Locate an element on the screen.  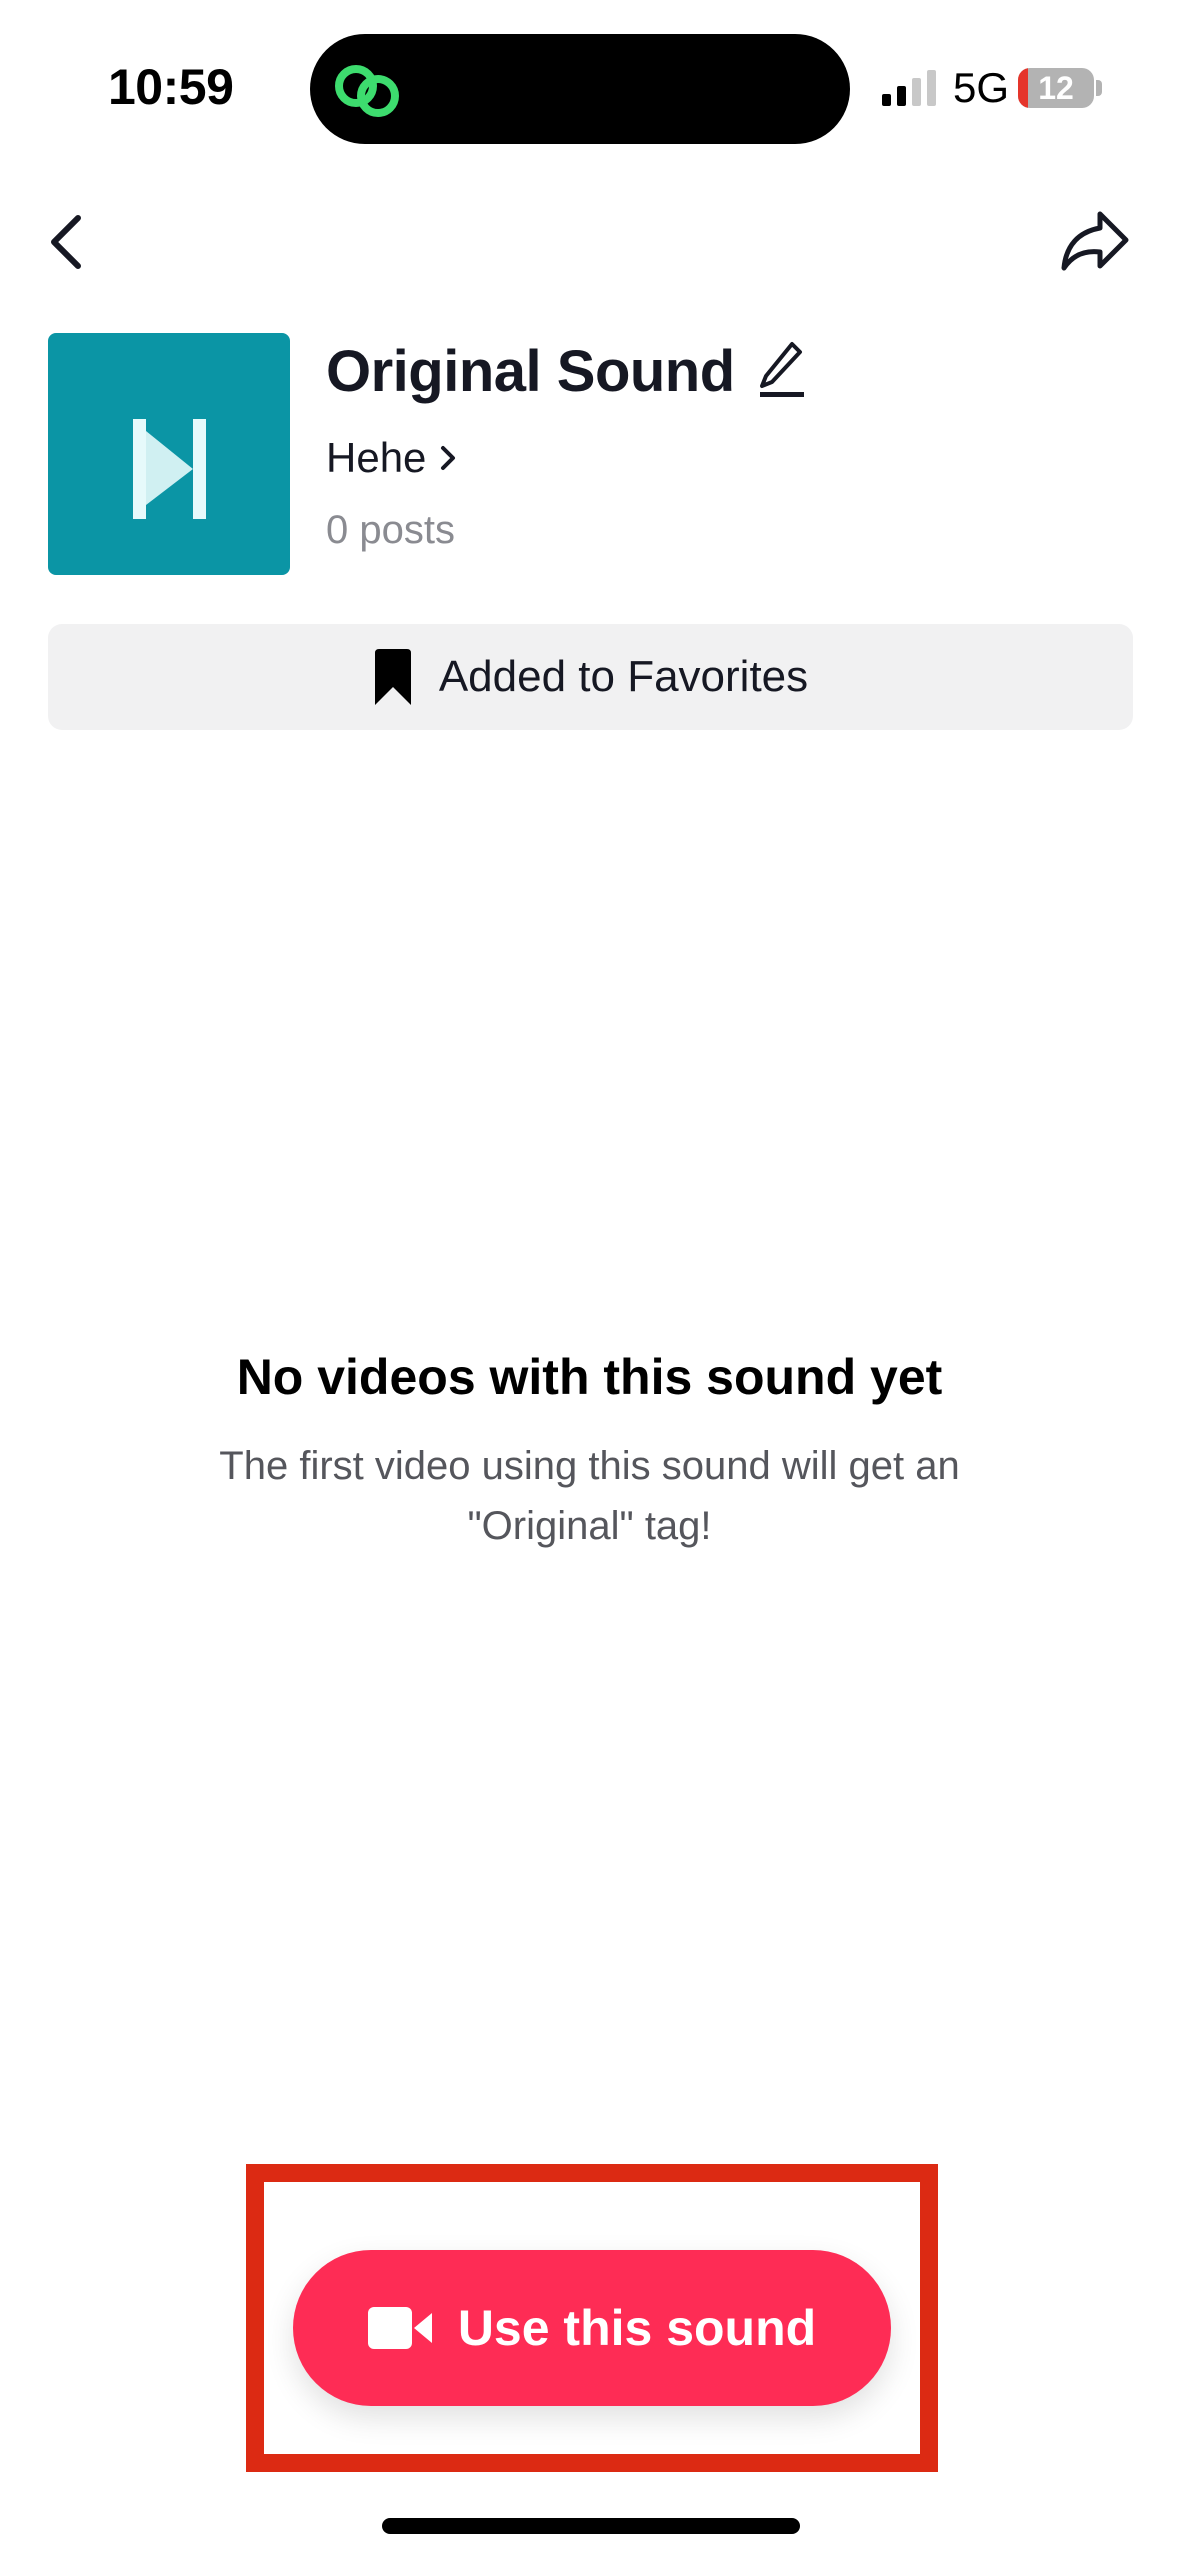
network-type: 5G is located at coordinates (981, 87).